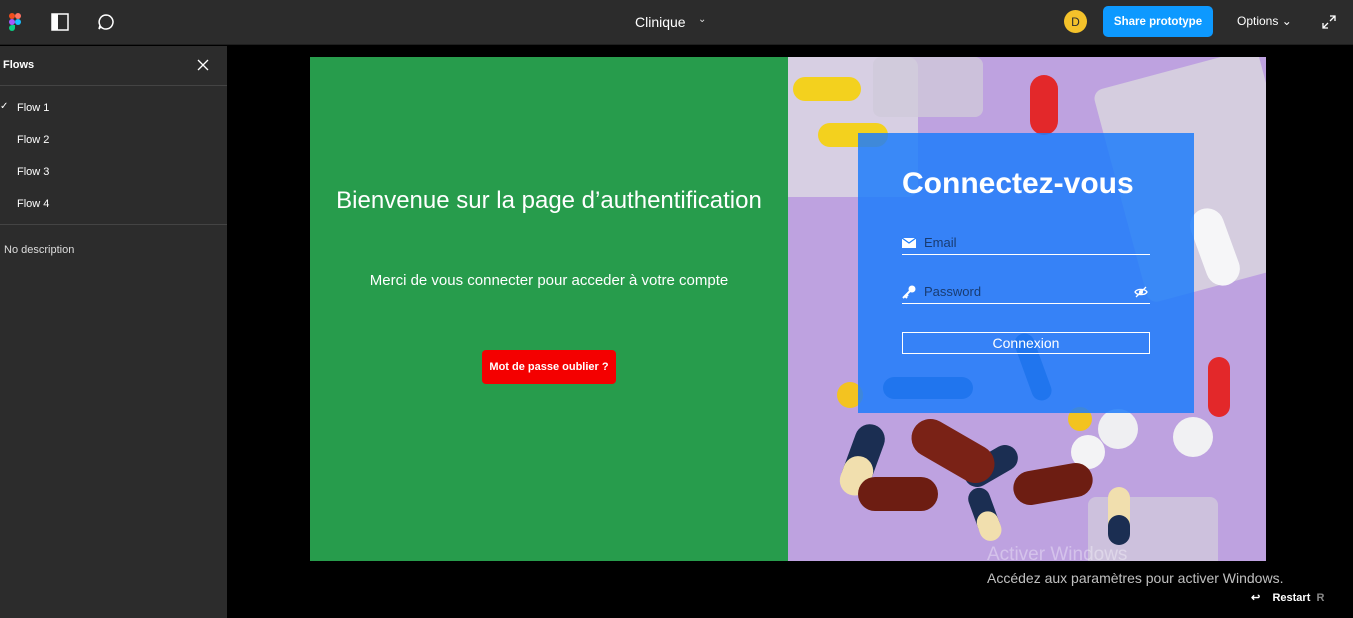 This screenshot has height=618, width=1353. Describe the element at coordinates (1256, 598) in the screenshot. I see `restart-arrow-icon: ↩` at that location.